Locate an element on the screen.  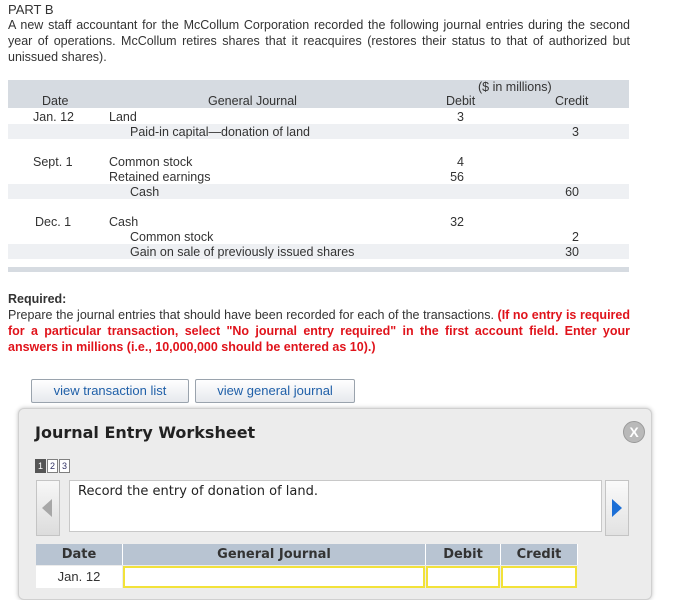
row-account: Land is located at coordinates (123, 117).